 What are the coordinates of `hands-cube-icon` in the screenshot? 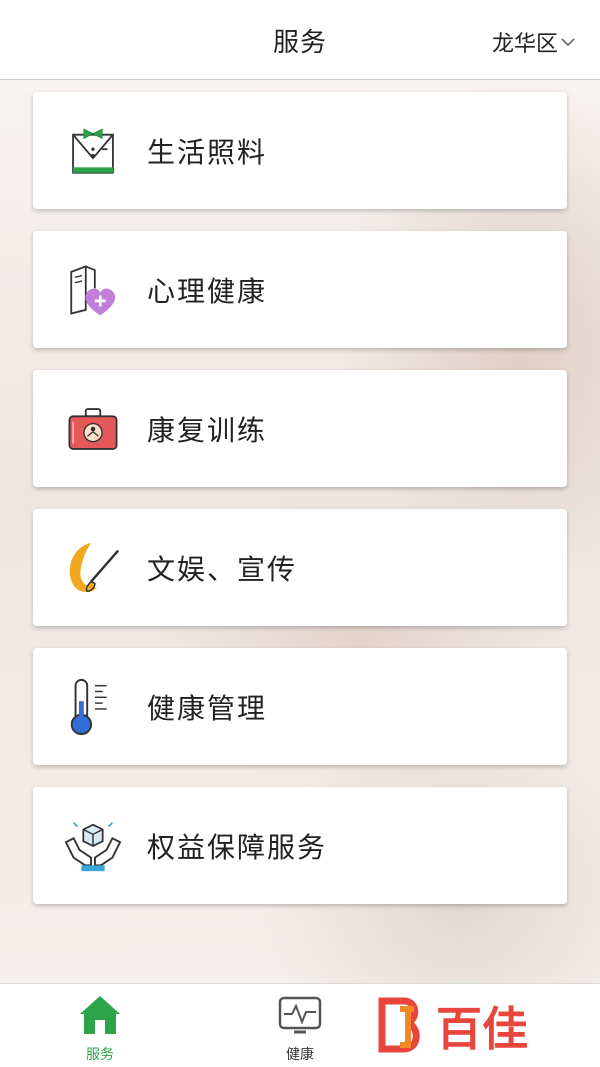 It's located at (93, 846).